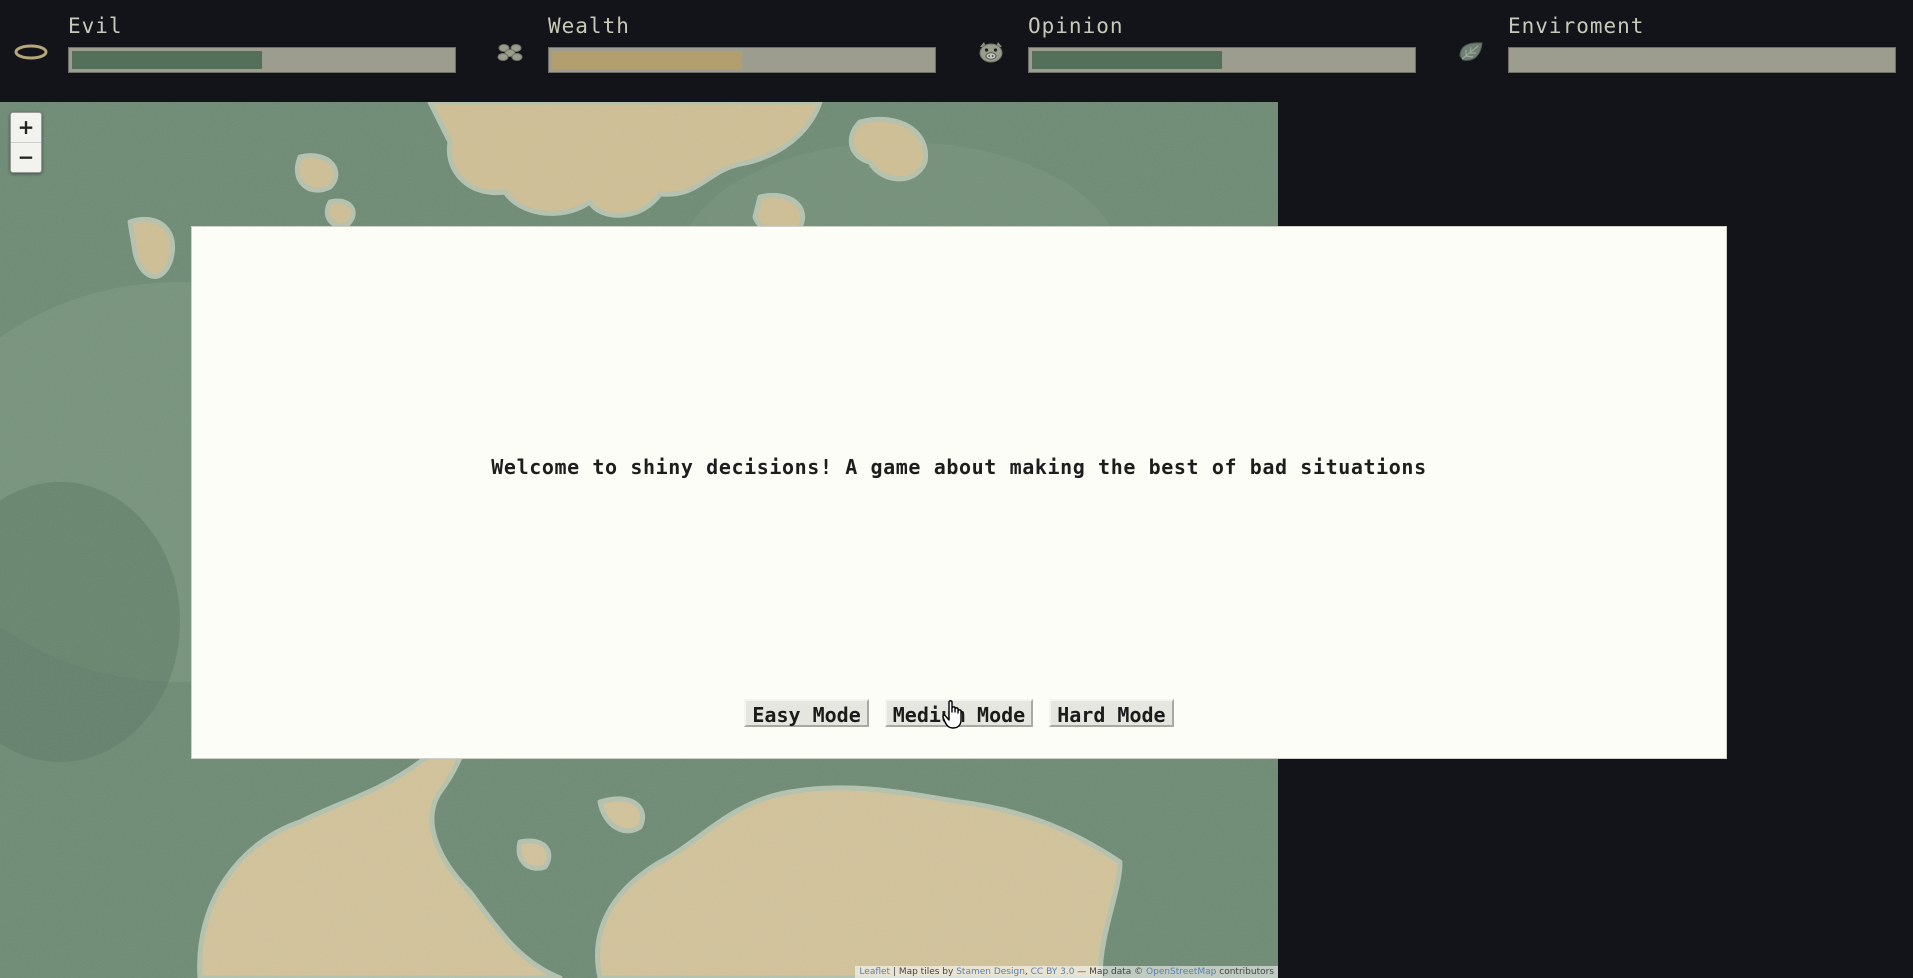 The height and width of the screenshot is (978, 1913). I want to click on halo-icon, so click(31, 52).